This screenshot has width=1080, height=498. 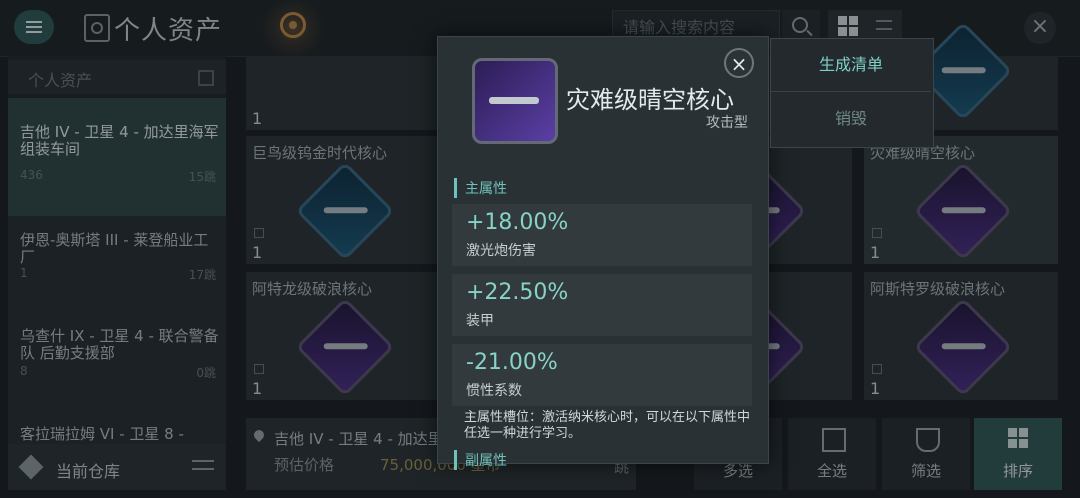 I want to click on destroy-button: 销毁, so click(x=851, y=118).